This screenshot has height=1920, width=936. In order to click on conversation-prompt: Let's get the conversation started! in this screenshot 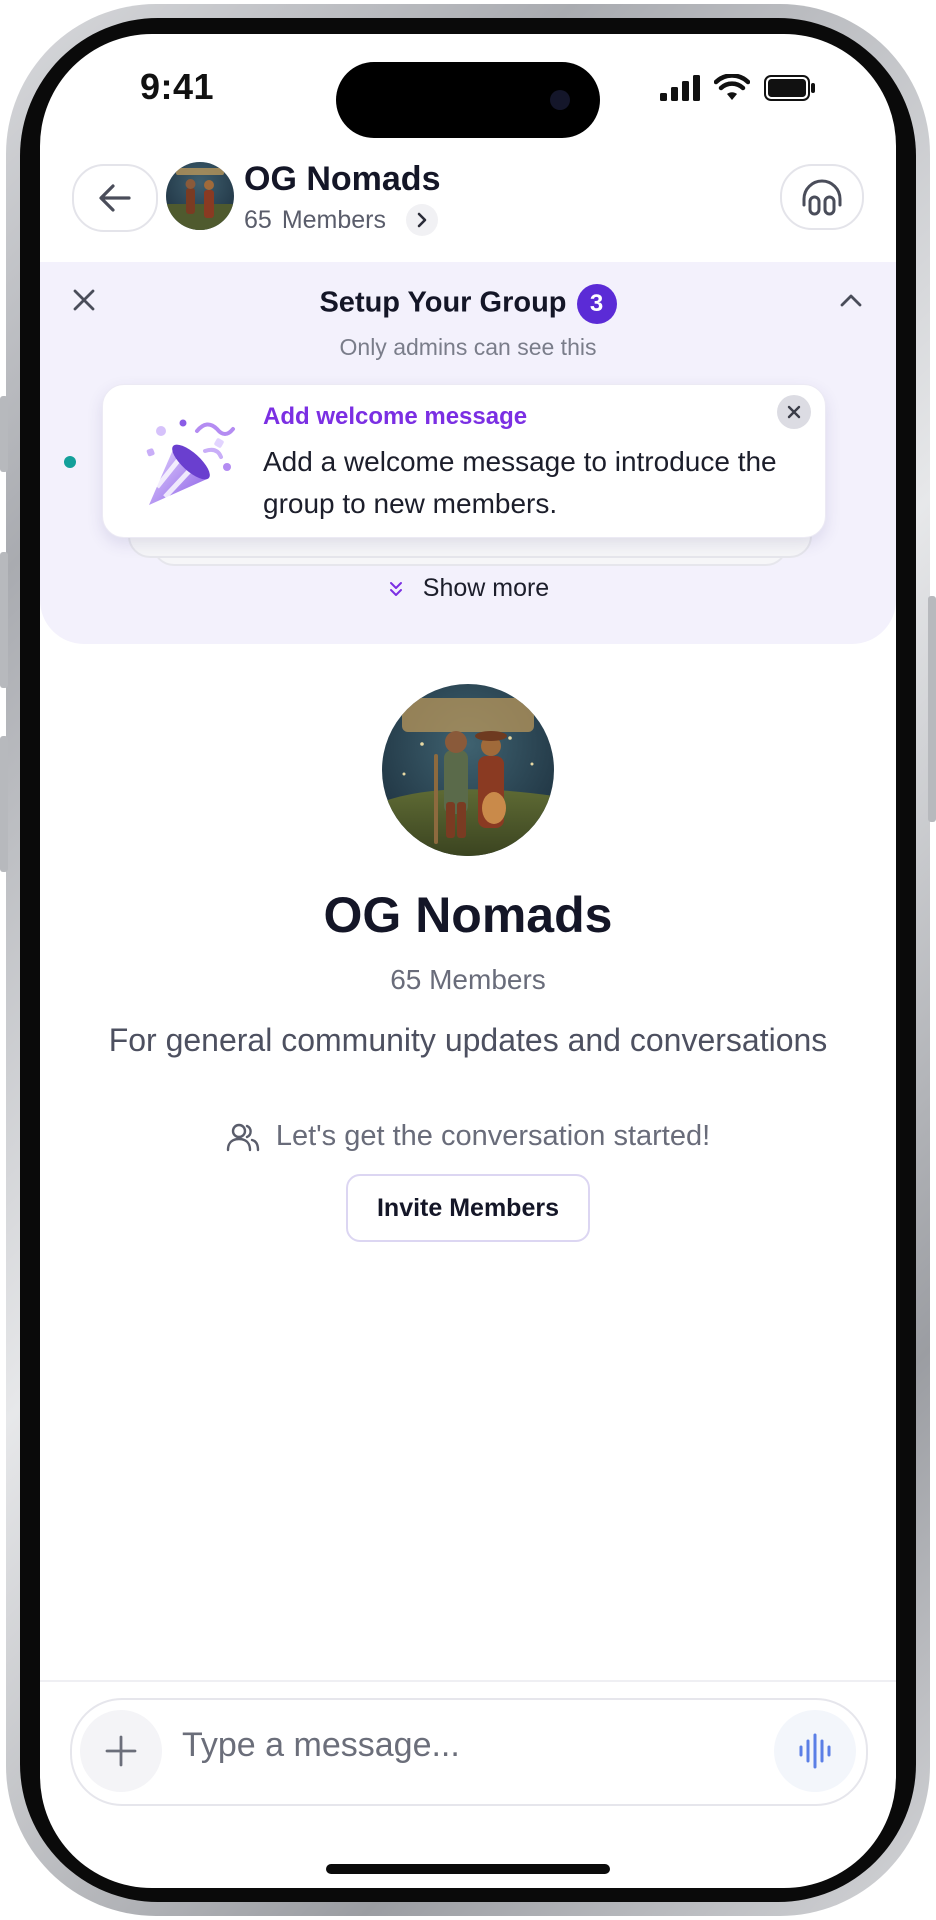, I will do `click(468, 1136)`.